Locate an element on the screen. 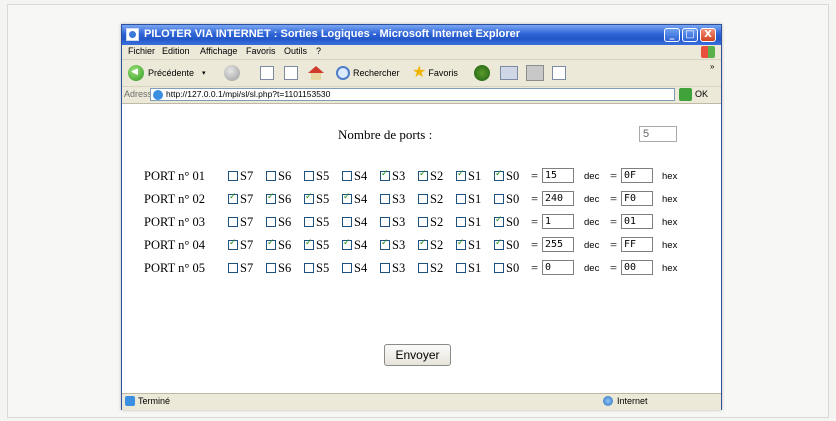  page-icon is located at coordinates (158, 95).